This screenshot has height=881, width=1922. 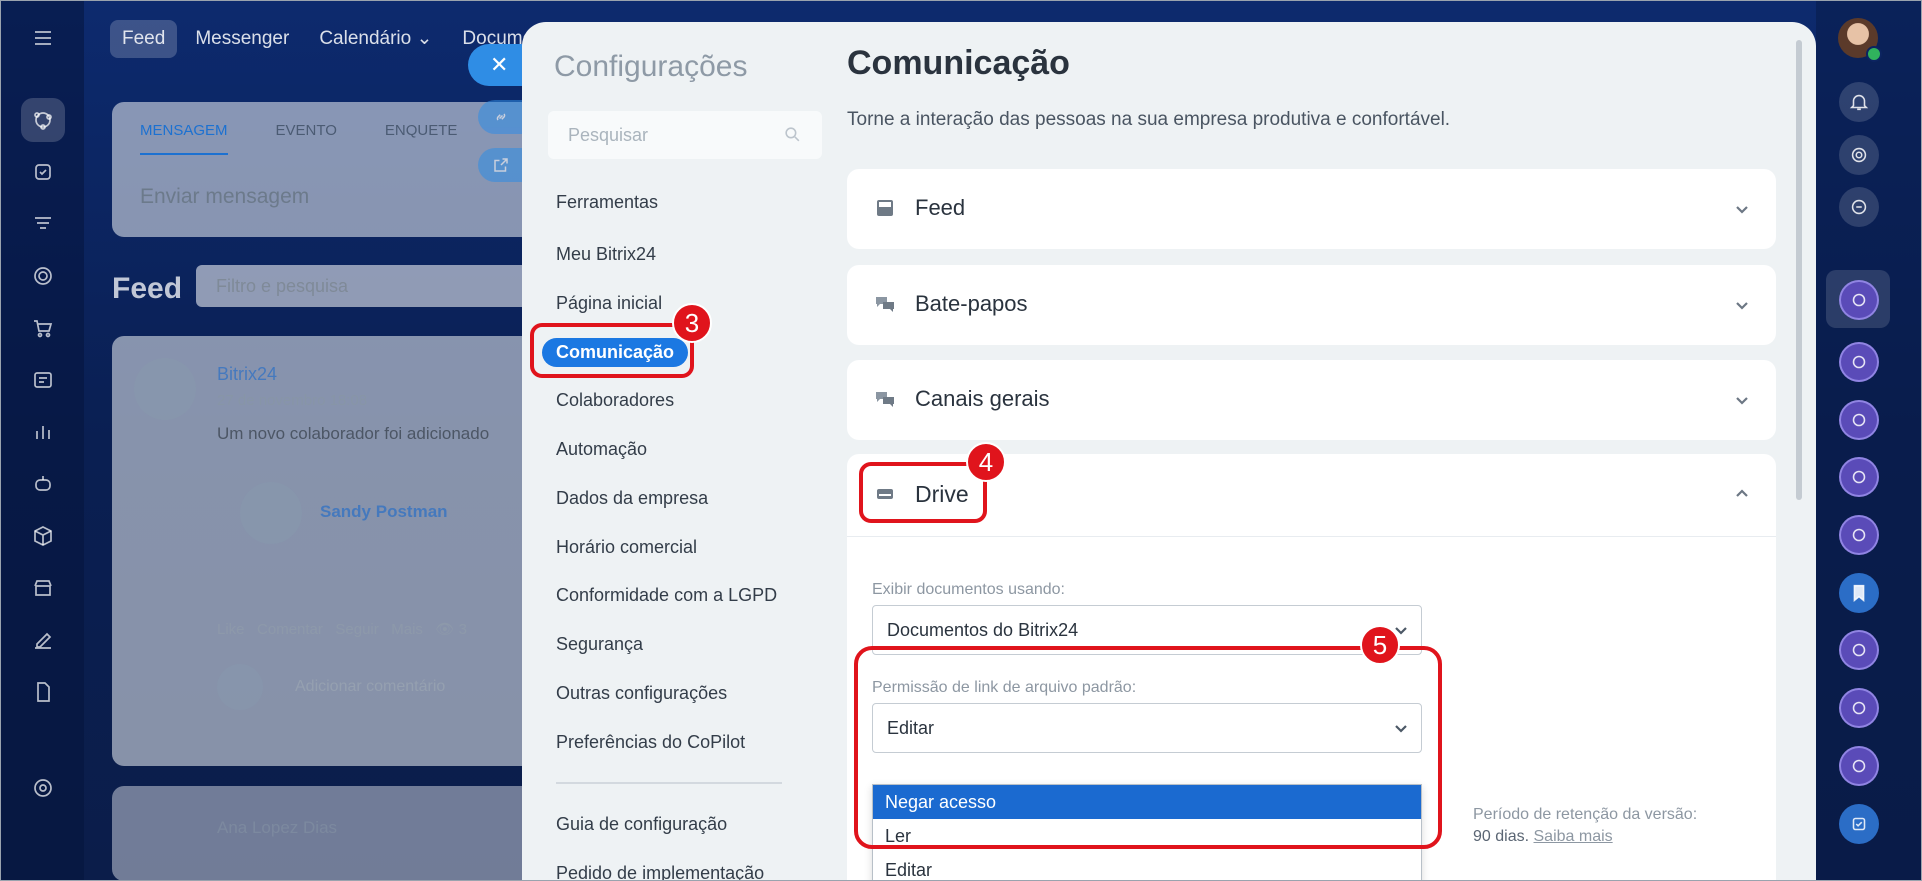 I want to click on menu-item-seguranca: Segurança, so click(x=599, y=644).